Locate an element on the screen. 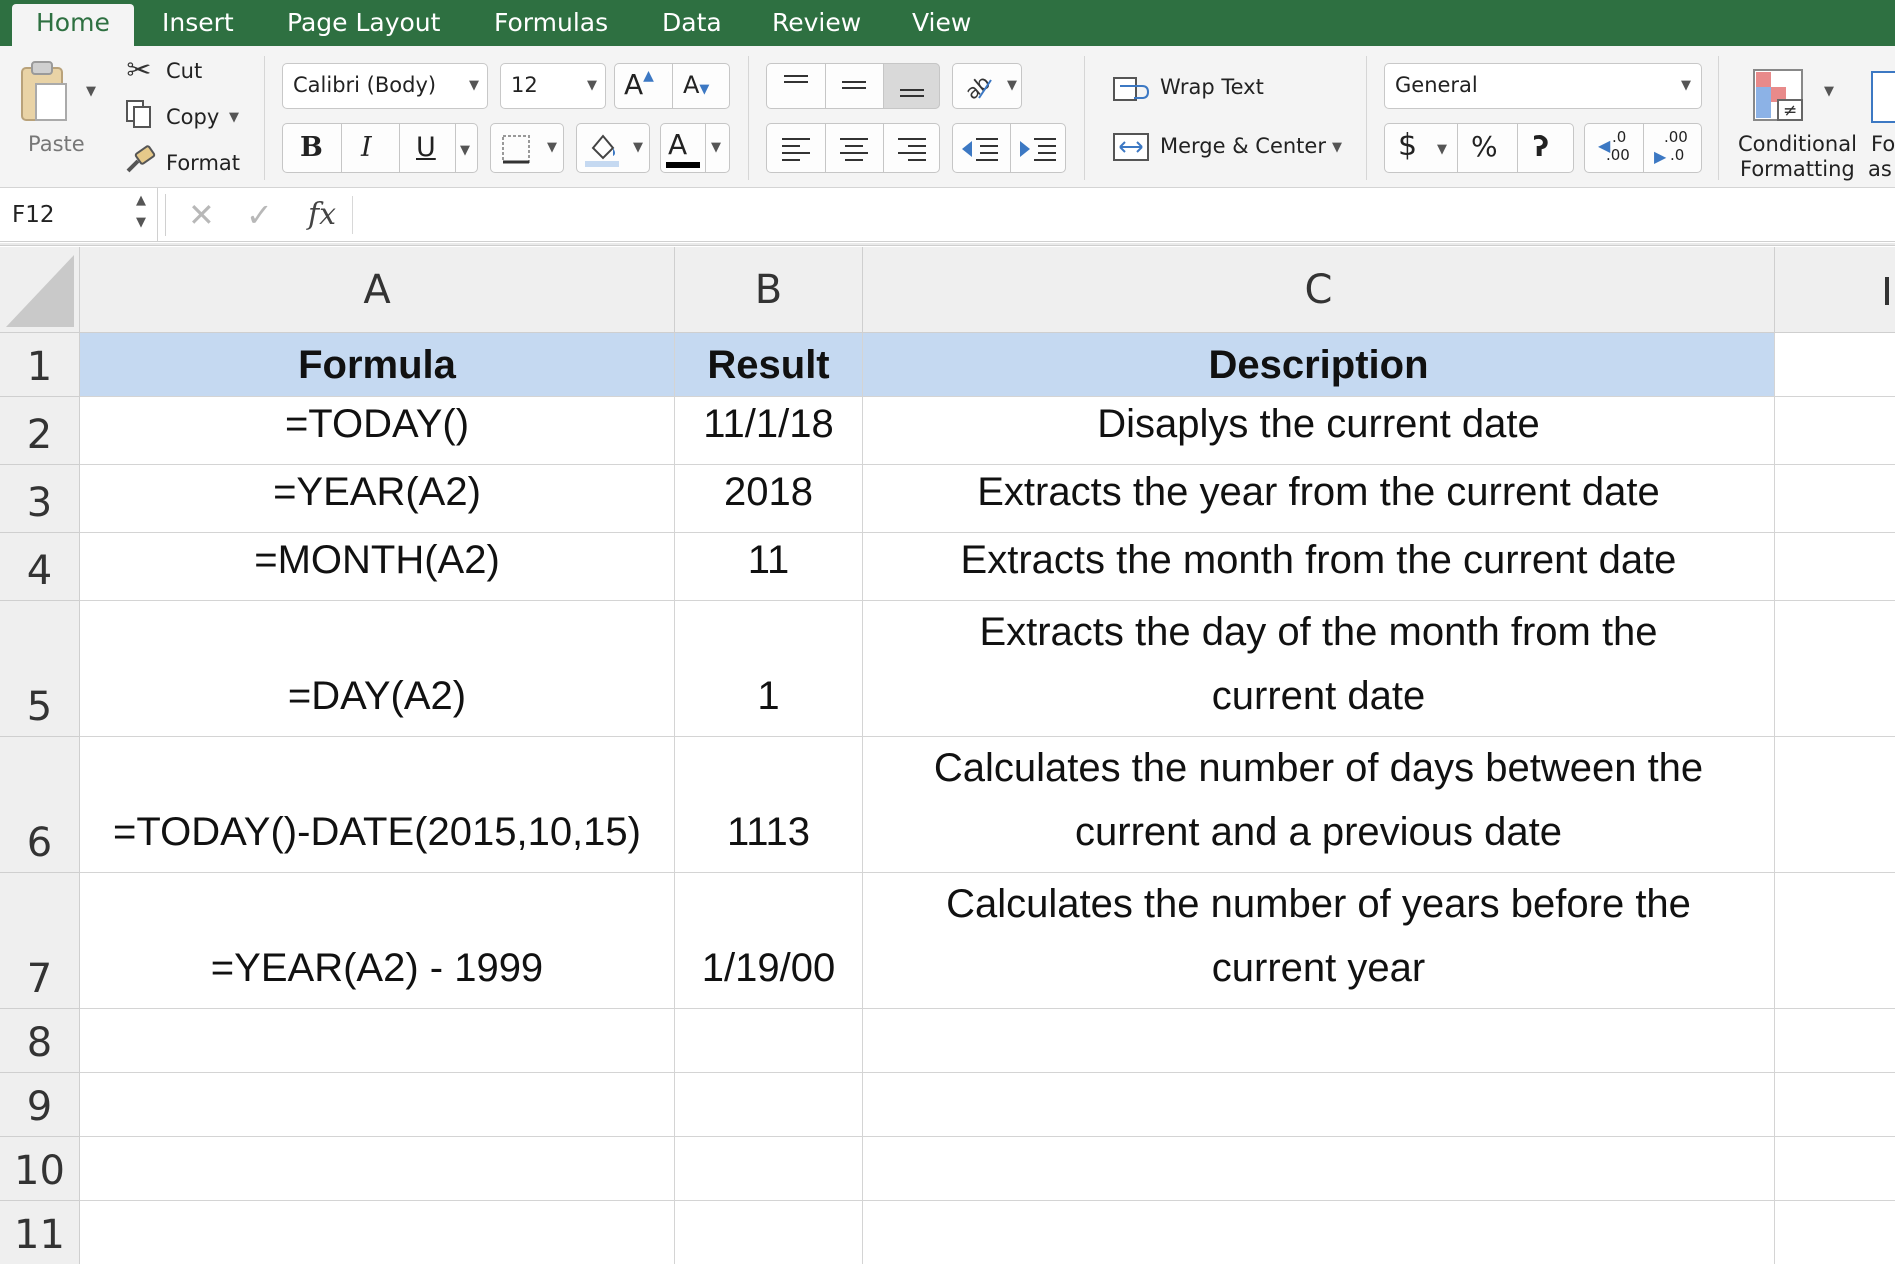 This screenshot has height=1264, width=1895. copy-dropdown-icon: ▼ is located at coordinates (234, 117).